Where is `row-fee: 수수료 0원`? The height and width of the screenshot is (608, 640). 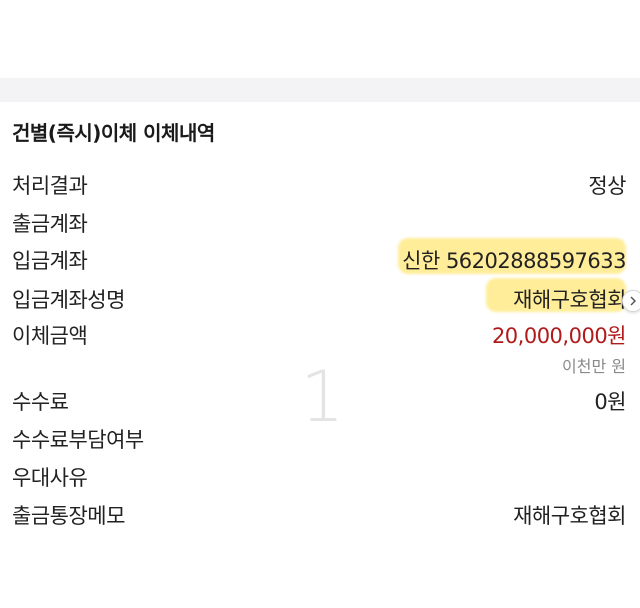
row-fee: 수수료 0원 is located at coordinates (319, 400).